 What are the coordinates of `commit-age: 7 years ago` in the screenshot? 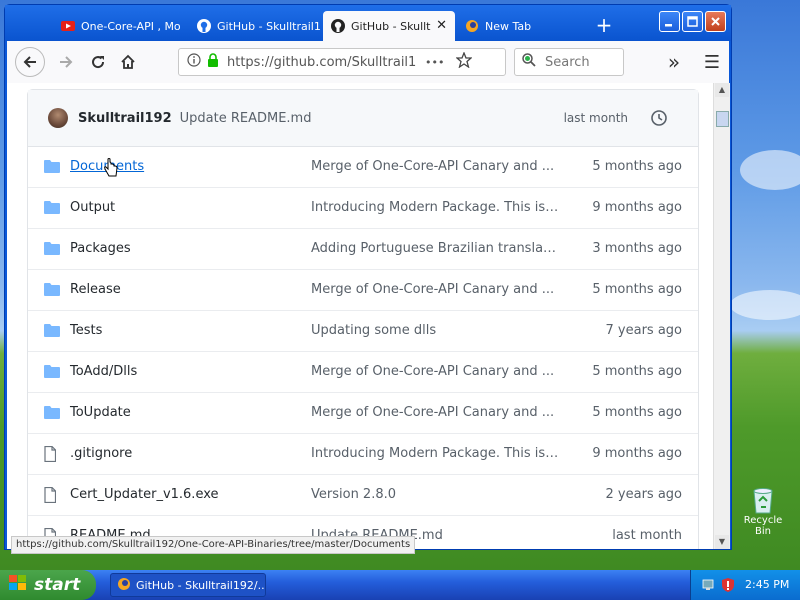 It's located at (643, 330).